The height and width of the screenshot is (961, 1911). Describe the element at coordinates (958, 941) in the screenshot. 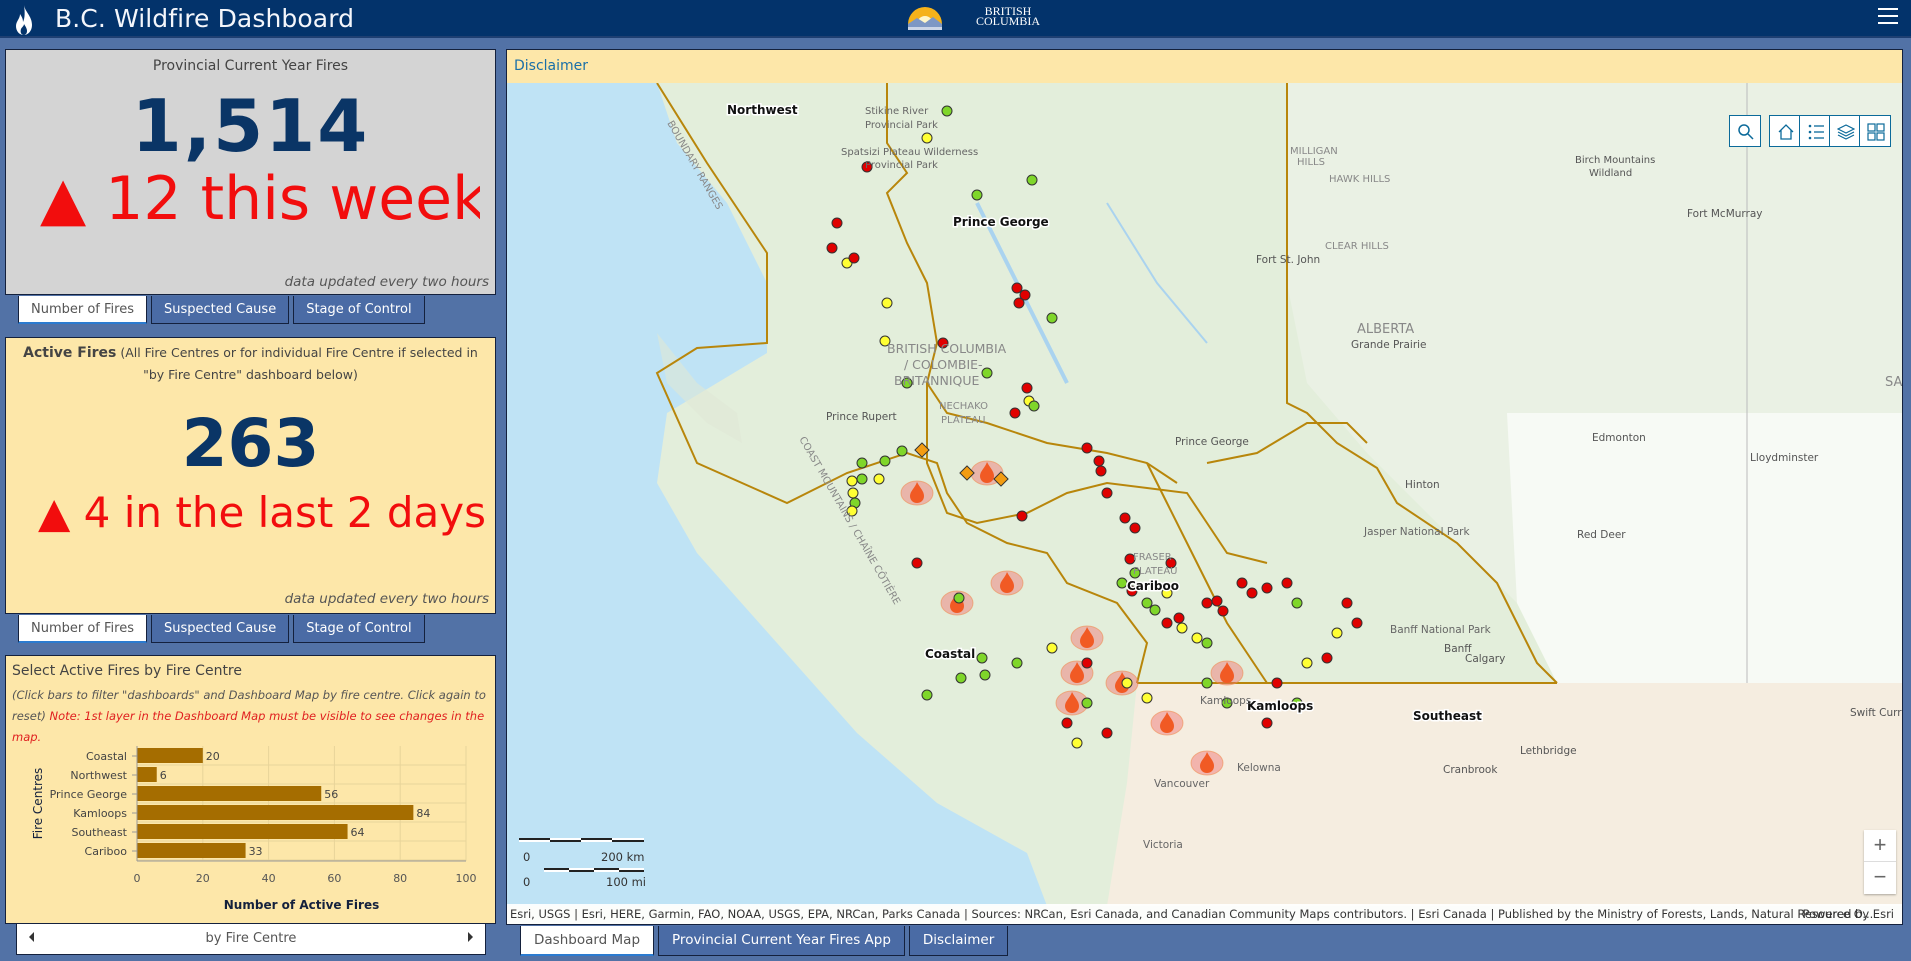

I see `tab-disclaimer: Disclaimer` at that location.